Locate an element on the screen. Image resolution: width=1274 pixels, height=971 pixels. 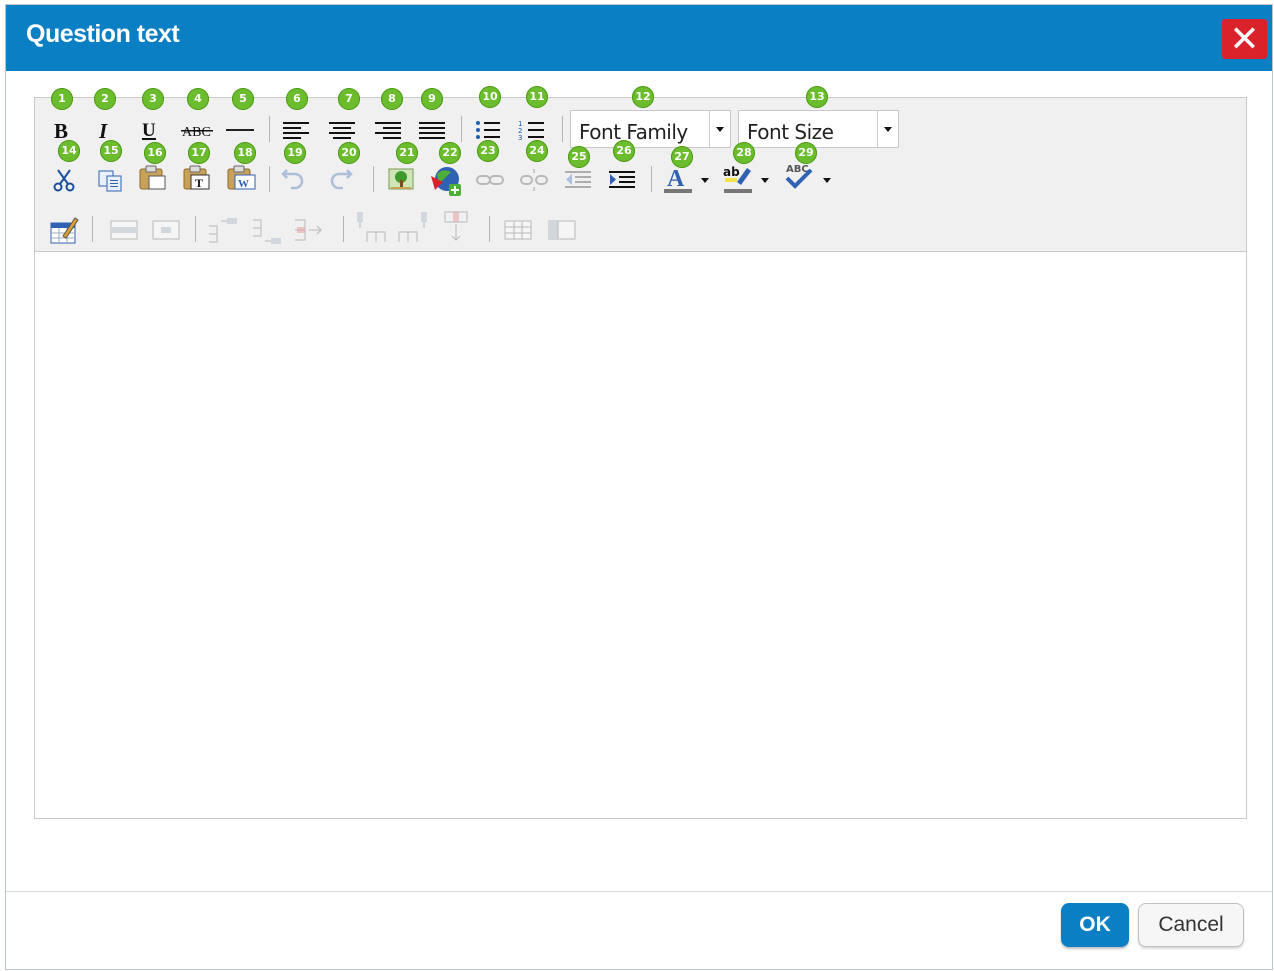
badge-25: 25 is located at coordinates (579, 157).